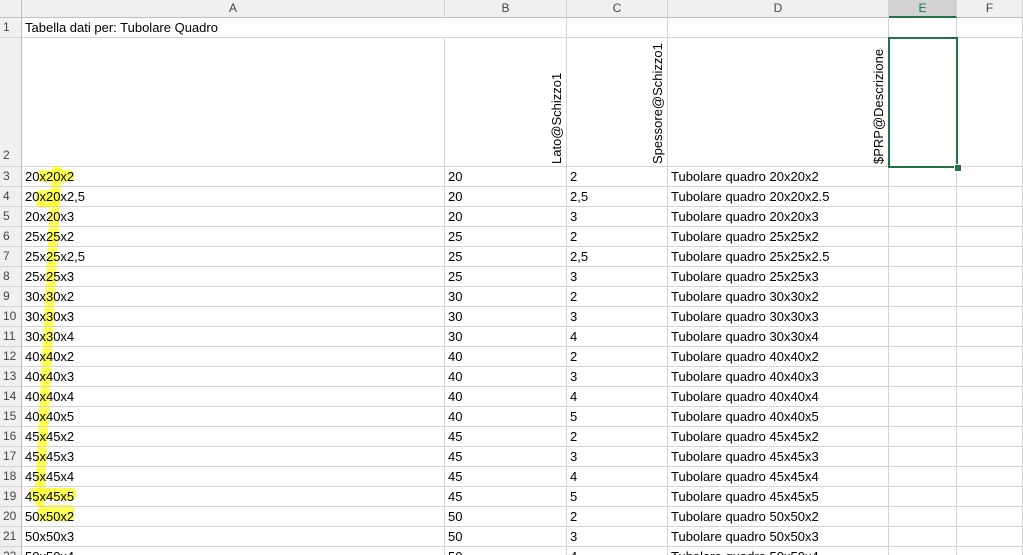 This screenshot has height=555, width=1023. What do you see at coordinates (11, 517) in the screenshot?
I see `row-header: 20` at bounding box center [11, 517].